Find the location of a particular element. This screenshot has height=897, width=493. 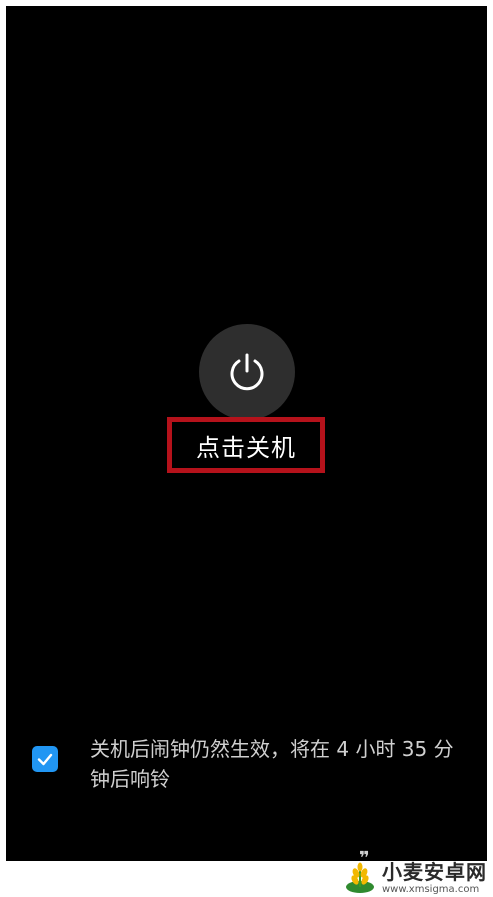

power-off-highlight: 点击关机 is located at coordinates (246, 445).